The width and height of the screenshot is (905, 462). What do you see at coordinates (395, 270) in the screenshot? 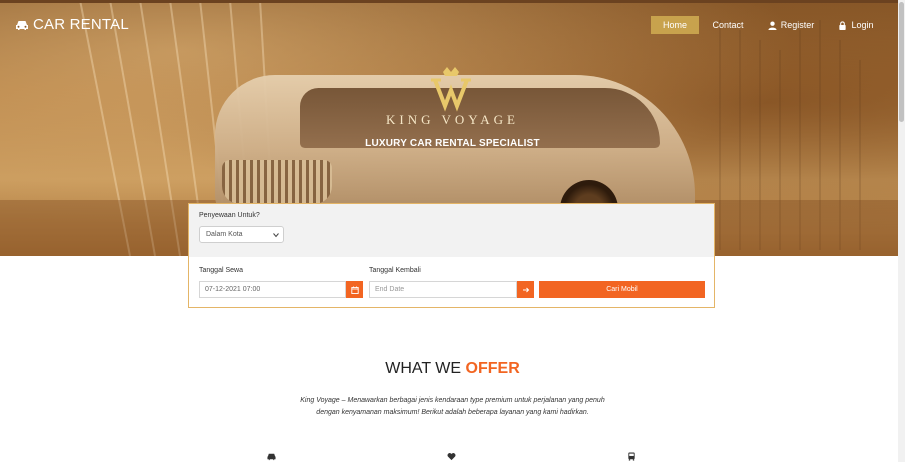
I see `return-date-label: Tanggal Kembali` at bounding box center [395, 270].